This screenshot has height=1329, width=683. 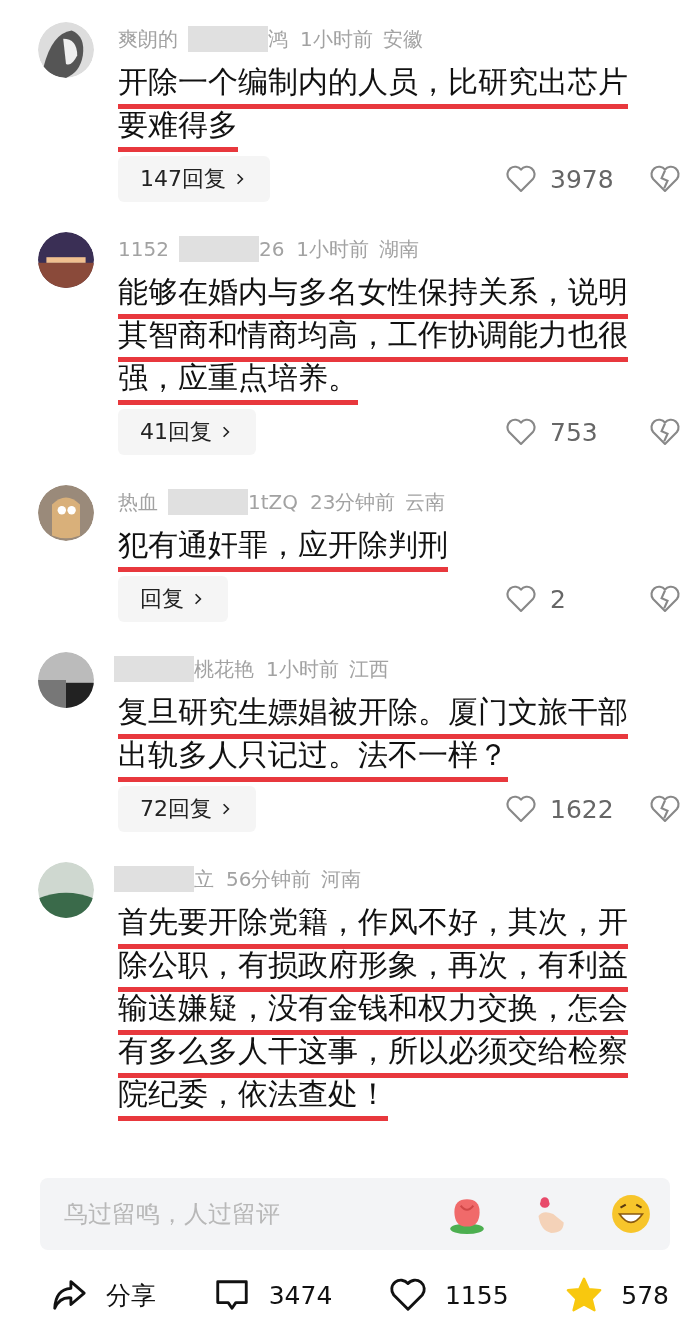 I want to click on like-count: 753, so click(x=574, y=432).